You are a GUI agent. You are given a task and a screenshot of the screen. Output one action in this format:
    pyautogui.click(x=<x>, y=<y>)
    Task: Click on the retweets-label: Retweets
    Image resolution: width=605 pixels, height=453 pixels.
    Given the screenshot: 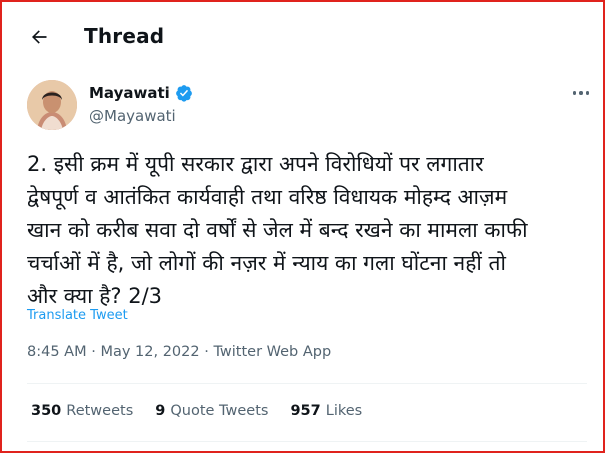 What is the action you would take?
    pyautogui.click(x=100, y=411)
    